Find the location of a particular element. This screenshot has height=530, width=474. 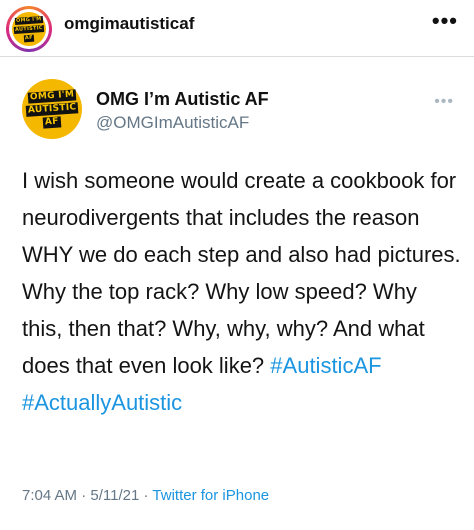

story-ring: OMG I'M AUTISTIC AF is located at coordinates (29, 29).